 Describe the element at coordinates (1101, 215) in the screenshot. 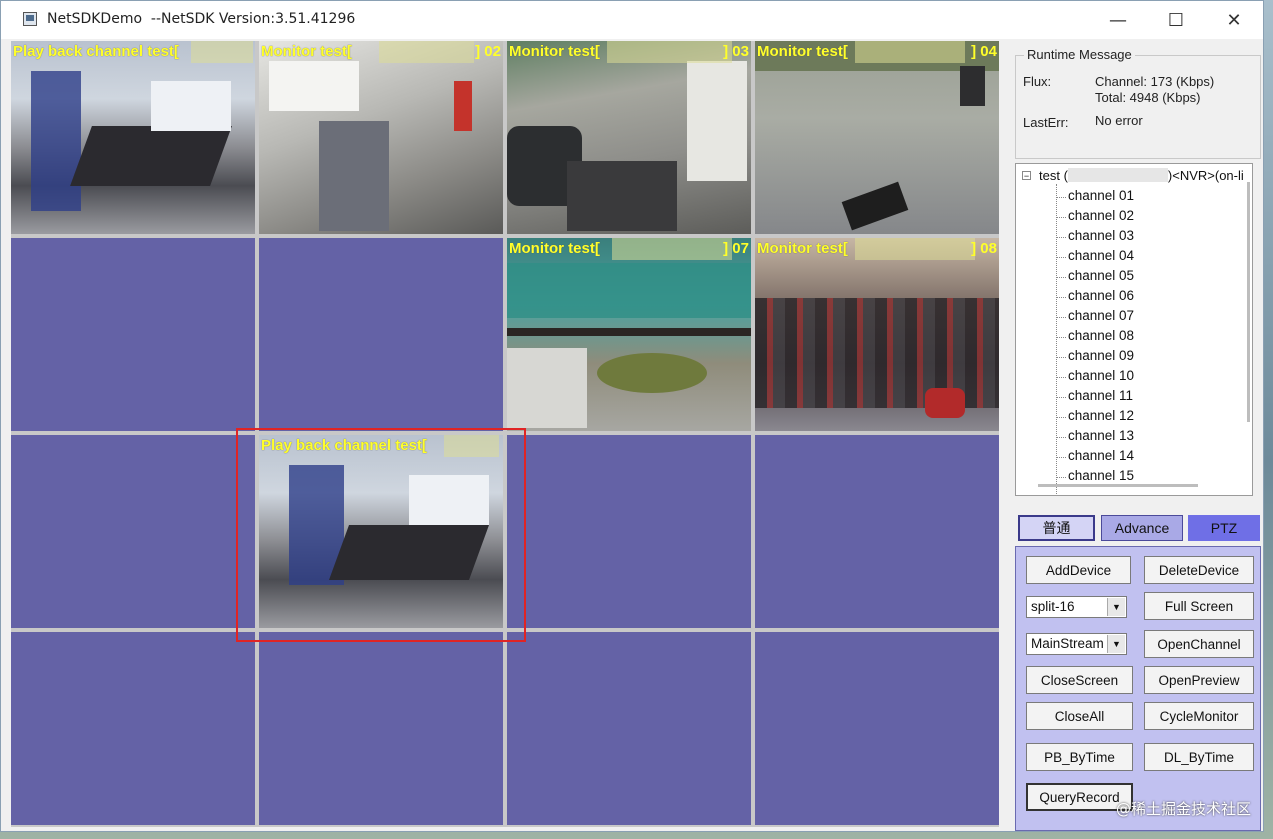

I see `tree-item-channel: channel 02` at that location.